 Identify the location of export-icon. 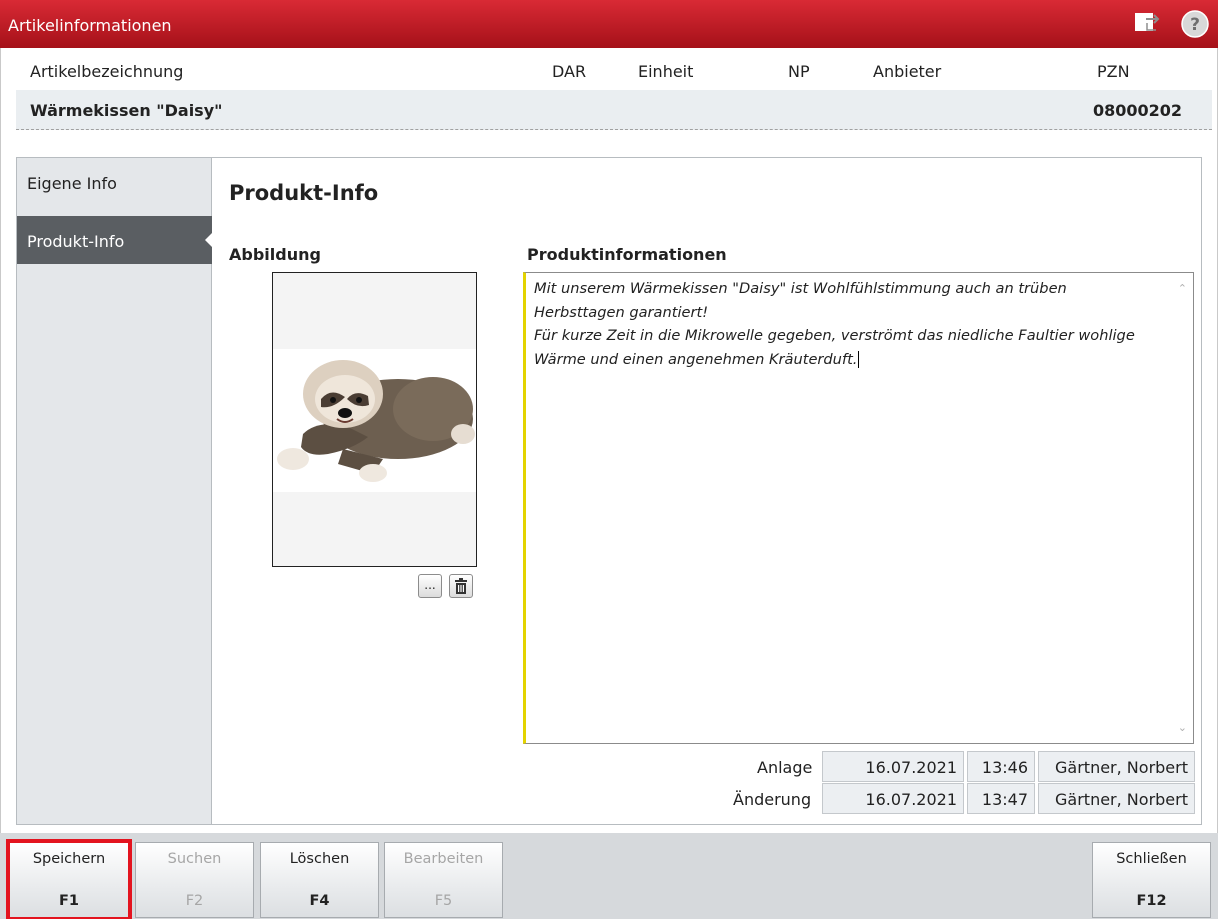
(1147, 22).